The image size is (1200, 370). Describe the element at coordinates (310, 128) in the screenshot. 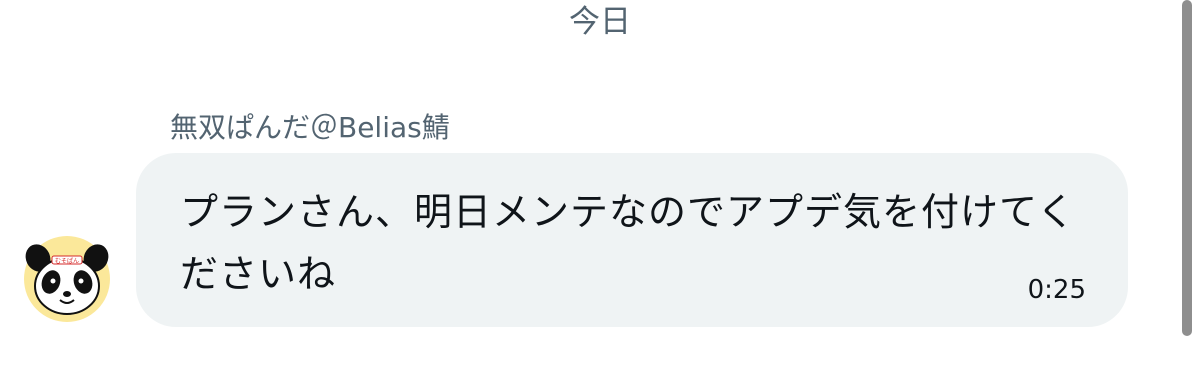

I see `sender-name: 無双ぱんだ＠Belias鯖` at that location.